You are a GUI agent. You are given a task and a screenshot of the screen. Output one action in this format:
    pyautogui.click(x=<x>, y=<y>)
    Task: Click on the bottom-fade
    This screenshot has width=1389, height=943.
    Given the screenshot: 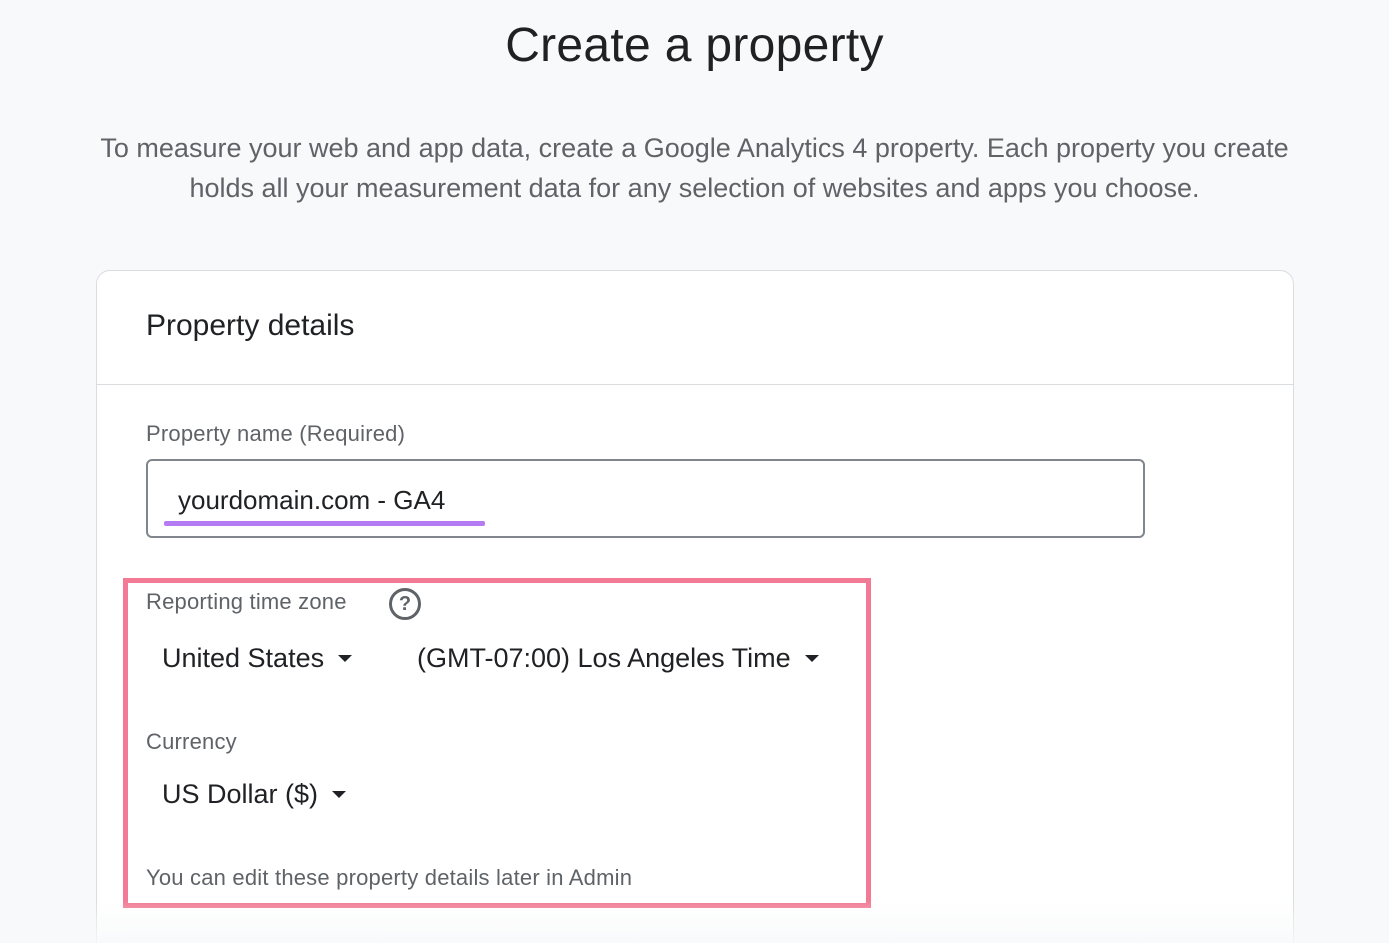 What is the action you would take?
    pyautogui.click(x=694, y=921)
    